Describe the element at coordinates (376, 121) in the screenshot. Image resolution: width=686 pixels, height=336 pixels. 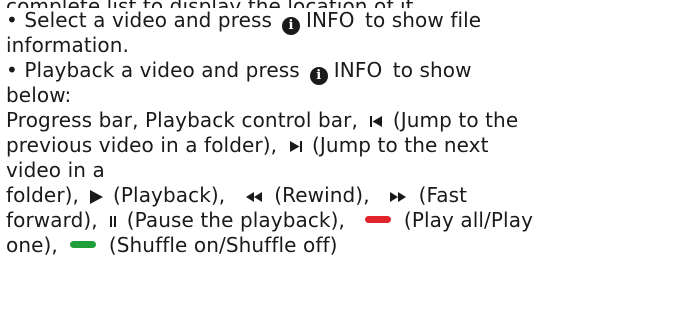
I see `skip-previous-icon` at that location.